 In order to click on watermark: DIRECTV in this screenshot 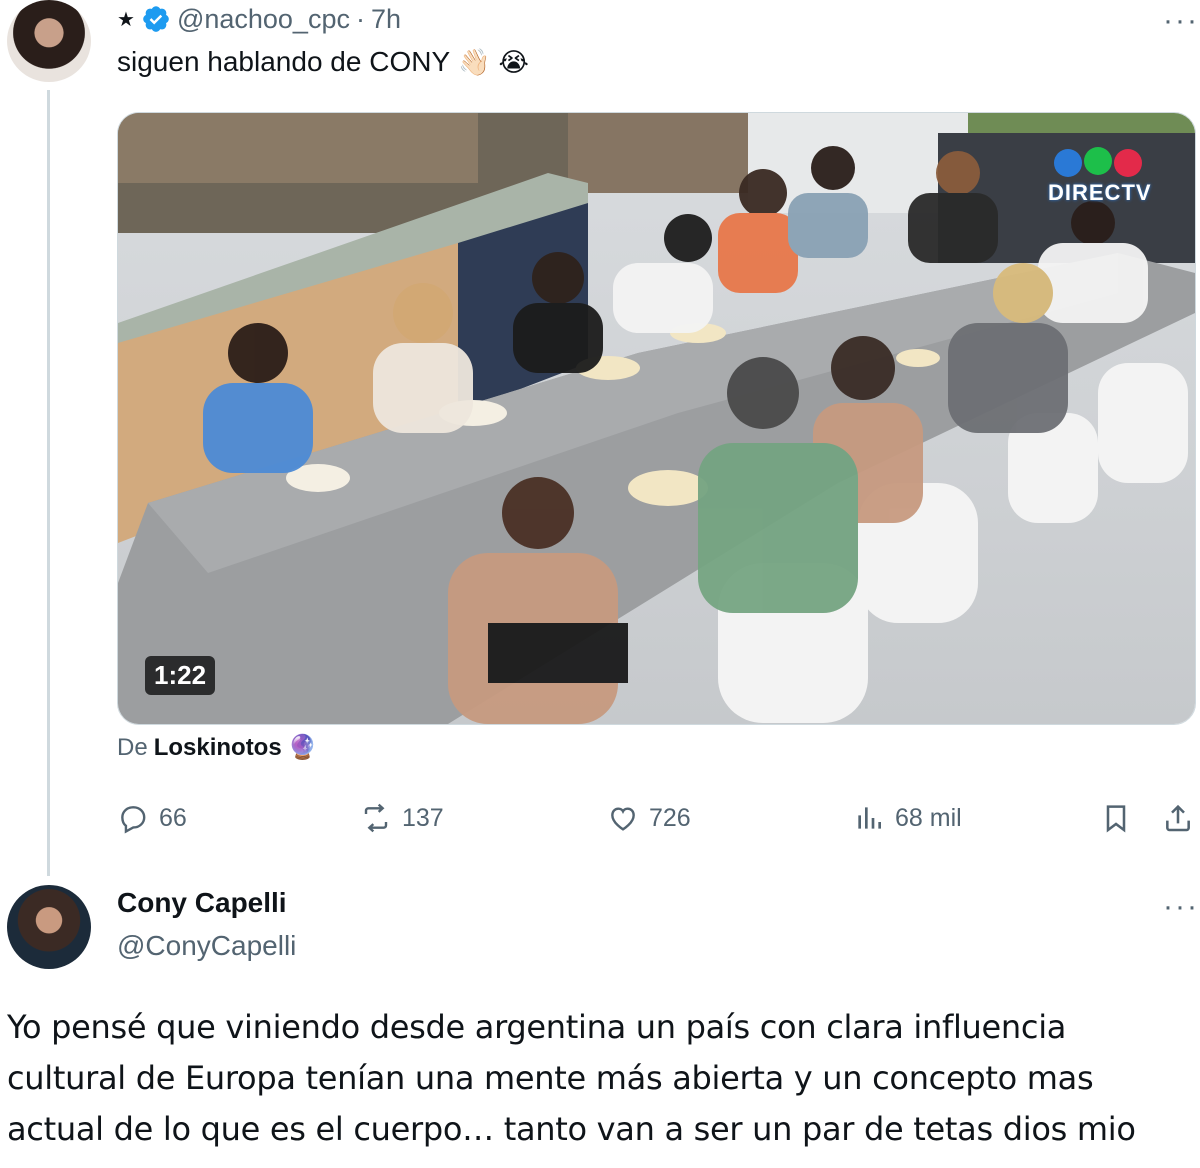, I will do `click(1100, 192)`.